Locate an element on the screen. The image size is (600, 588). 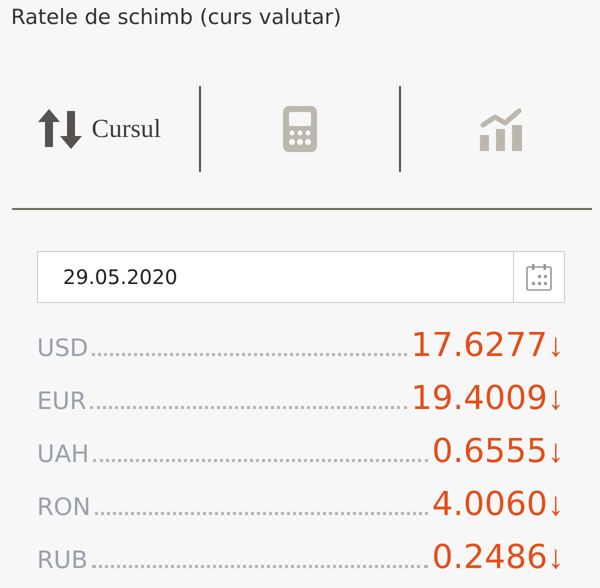
currency-code: UAH is located at coordinates (63, 454).